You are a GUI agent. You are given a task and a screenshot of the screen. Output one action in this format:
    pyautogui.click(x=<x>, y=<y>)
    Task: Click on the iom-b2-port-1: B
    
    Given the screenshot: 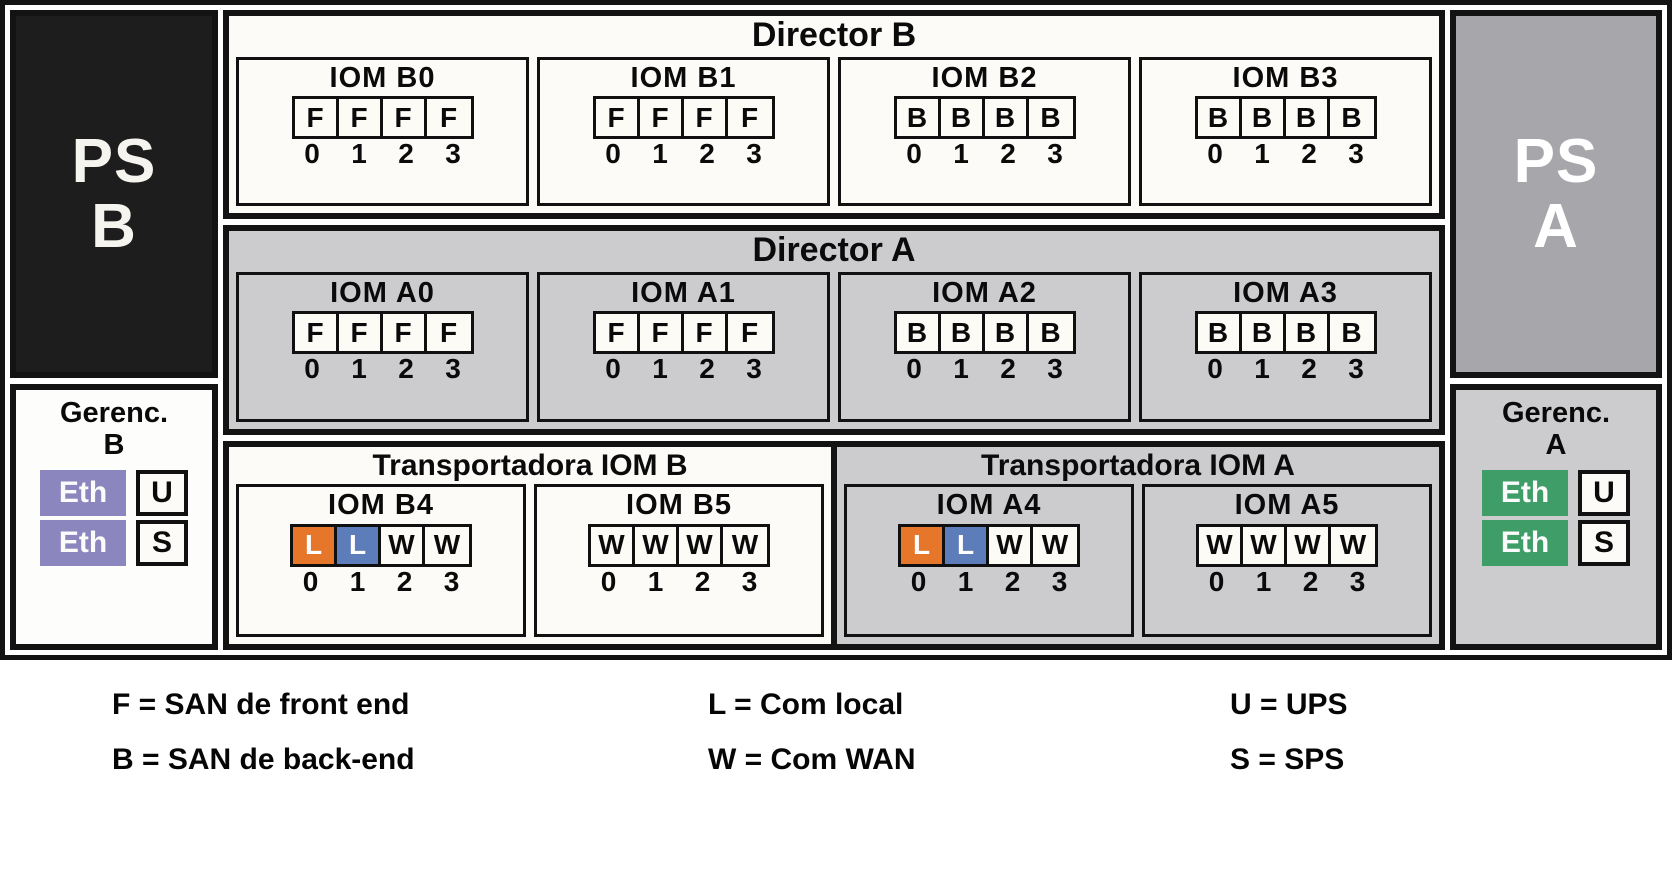 What is the action you would take?
    pyautogui.click(x=962, y=118)
    